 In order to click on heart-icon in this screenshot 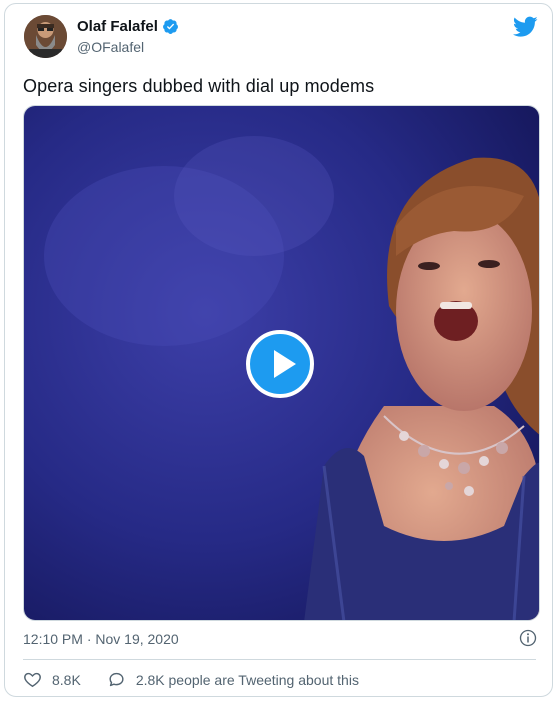, I will do `click(32, 680)`.